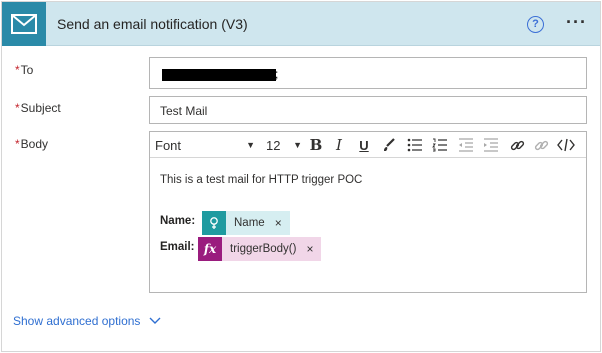 This screenshot has height=353, width=602. What do you see at coordinates (261, 180) in the screenshot?
I see `body-text-line: This is a test mail for HTTP trigger POC` at bounding box center [261, 180].